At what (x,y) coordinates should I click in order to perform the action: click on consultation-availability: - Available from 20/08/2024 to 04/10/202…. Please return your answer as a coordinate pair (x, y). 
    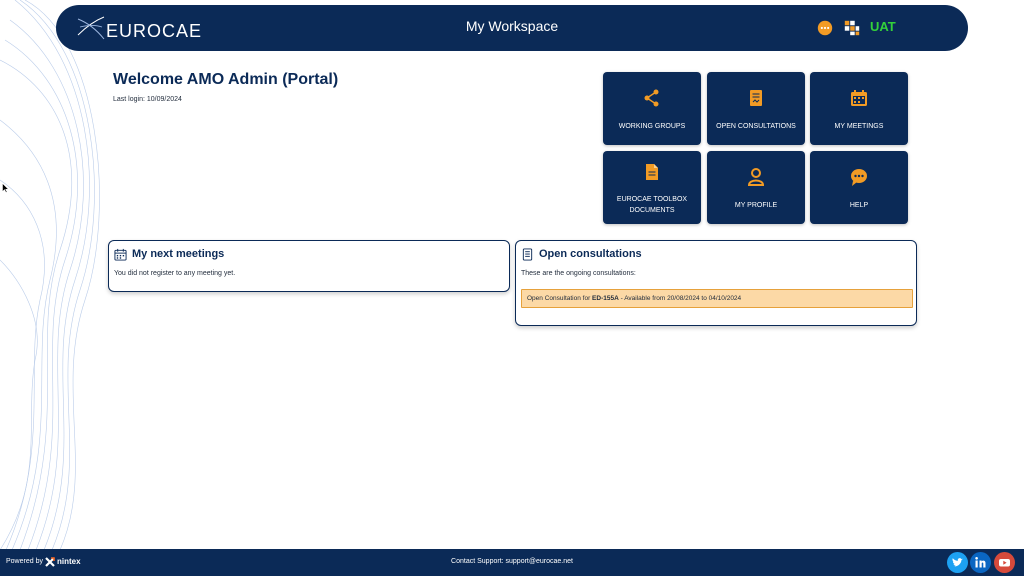
    Looking at the image, I should click on (680, 298).